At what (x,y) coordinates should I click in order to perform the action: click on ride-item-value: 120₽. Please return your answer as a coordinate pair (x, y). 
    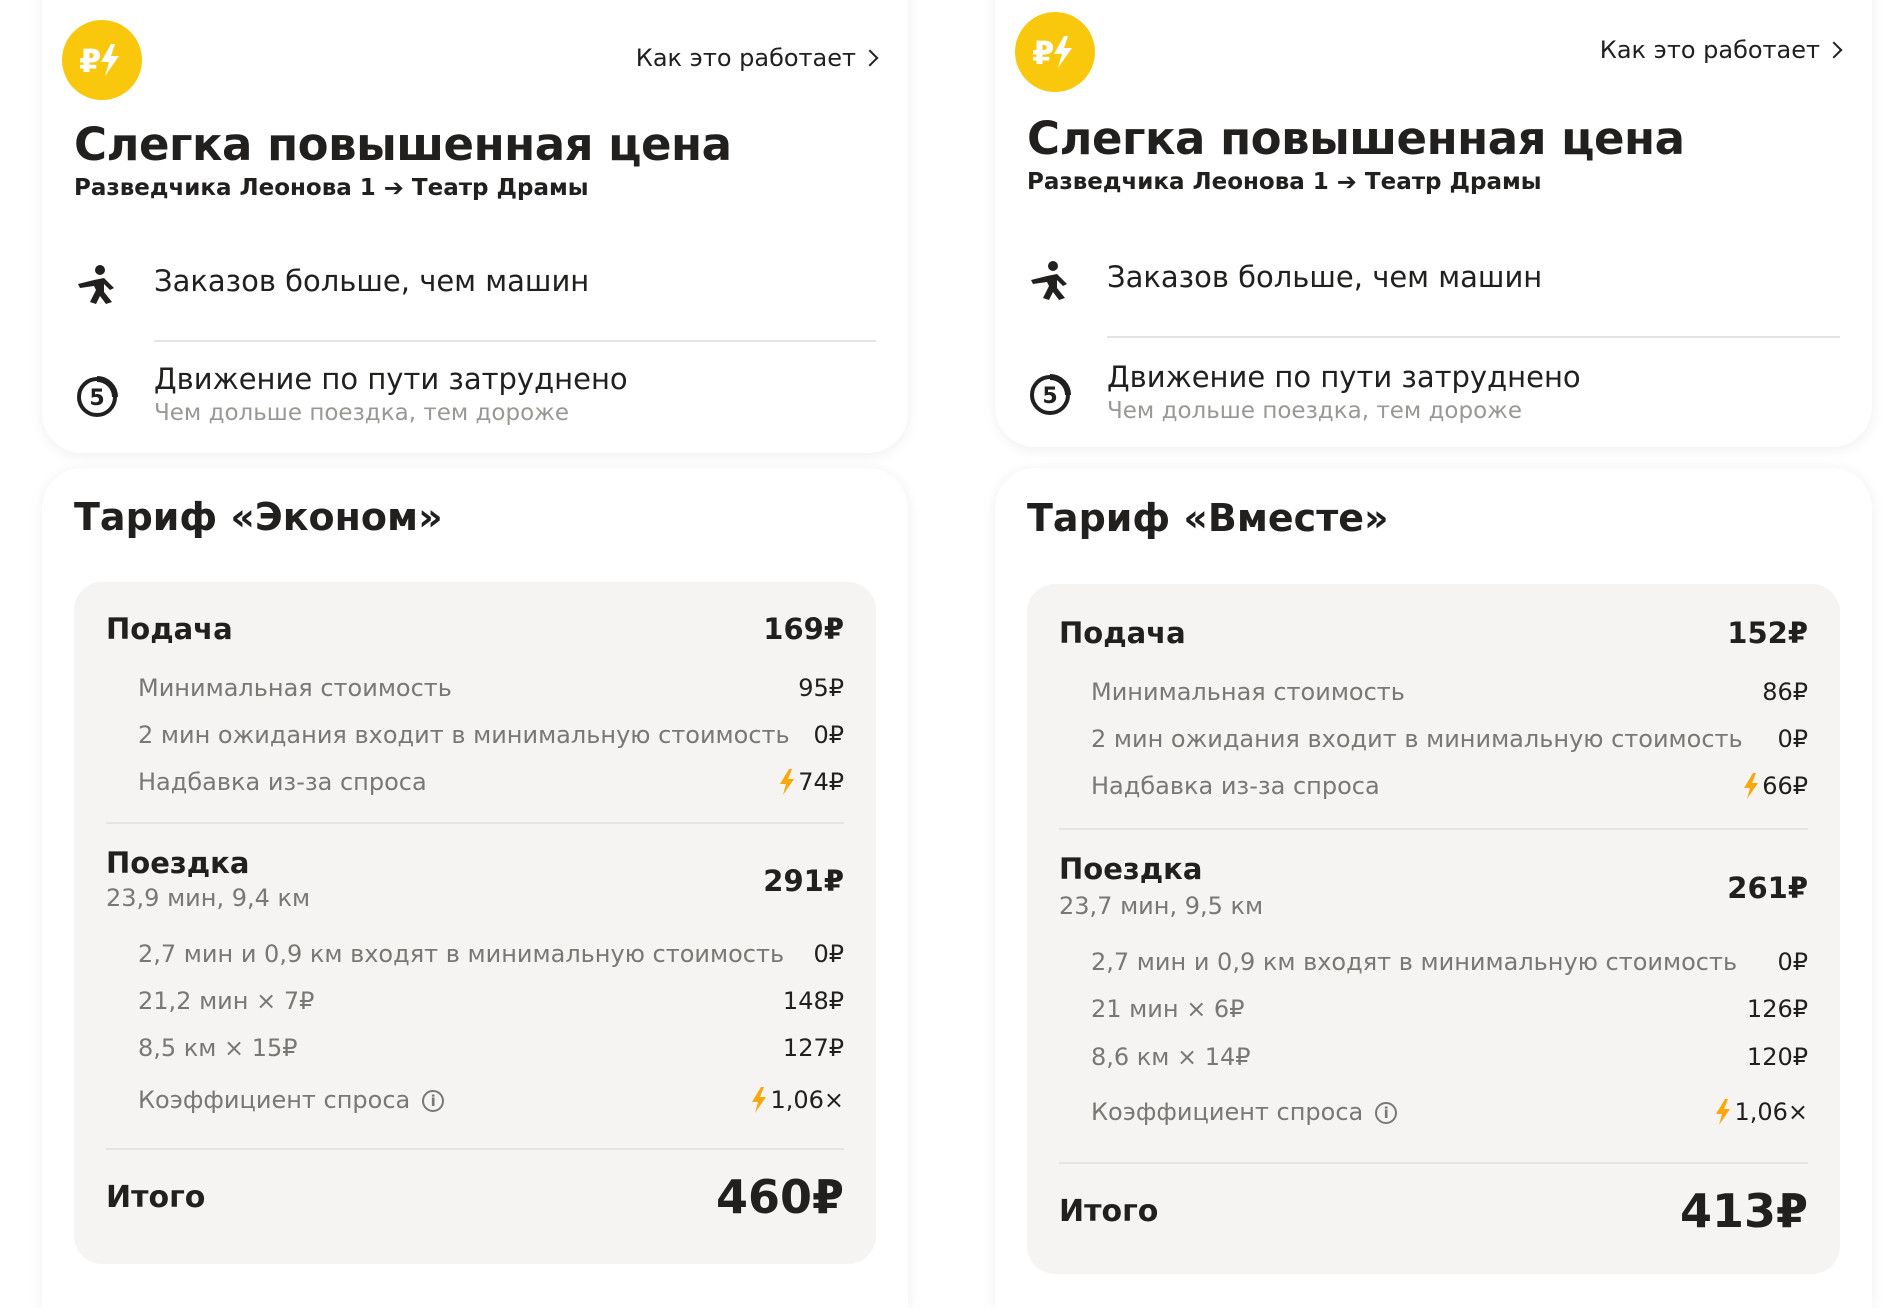
    Looking at the image, I should click on (1777, 1057).